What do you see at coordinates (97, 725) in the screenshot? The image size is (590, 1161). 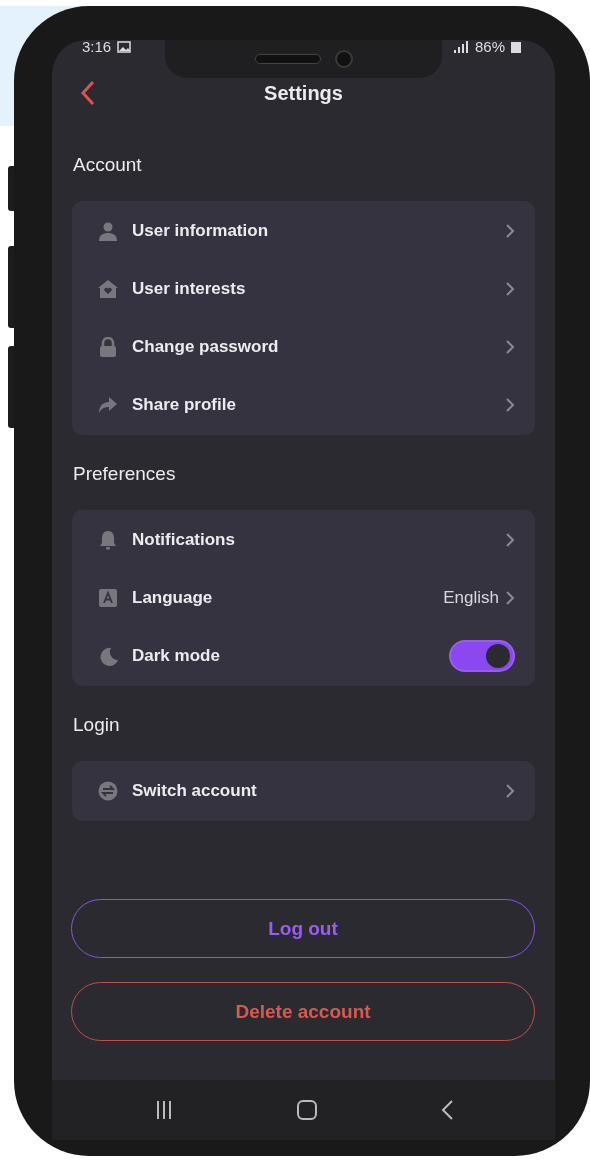 I see `section-heading: Login` at bounding box center [97, 725].